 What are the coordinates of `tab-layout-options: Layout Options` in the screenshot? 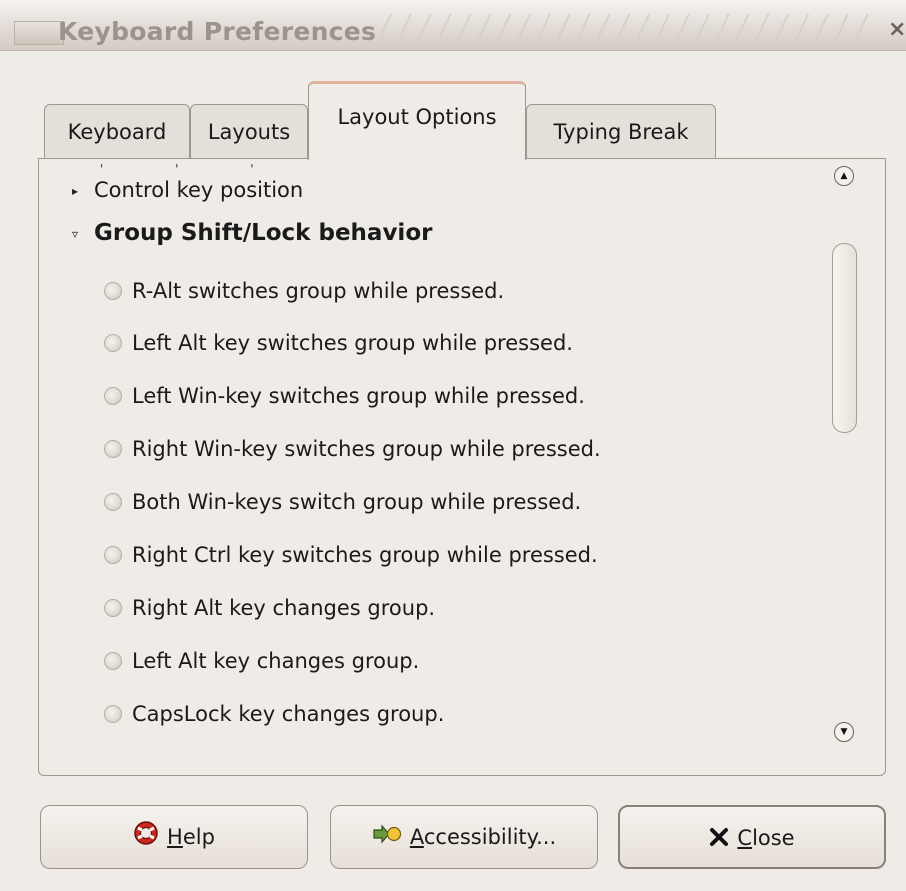 It's located at (417, 120).